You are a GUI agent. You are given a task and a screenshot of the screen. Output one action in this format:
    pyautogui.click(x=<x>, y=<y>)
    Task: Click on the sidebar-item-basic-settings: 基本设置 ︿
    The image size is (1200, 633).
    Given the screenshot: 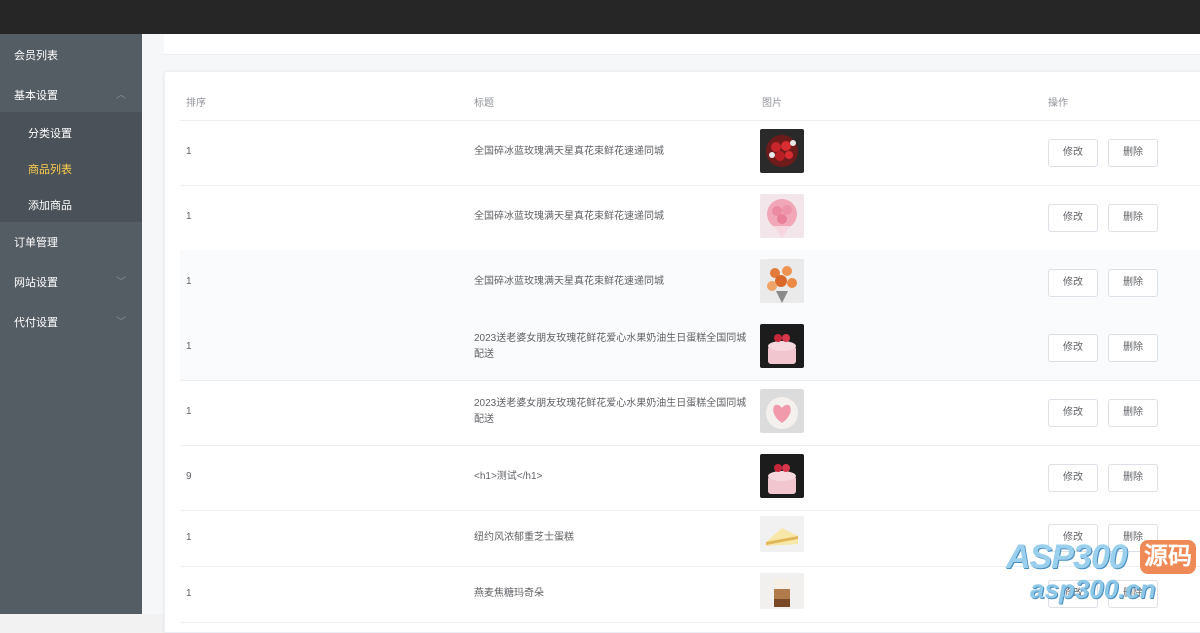 What is the action you would take?
    pyautogui.click(x=78, y=96)
    